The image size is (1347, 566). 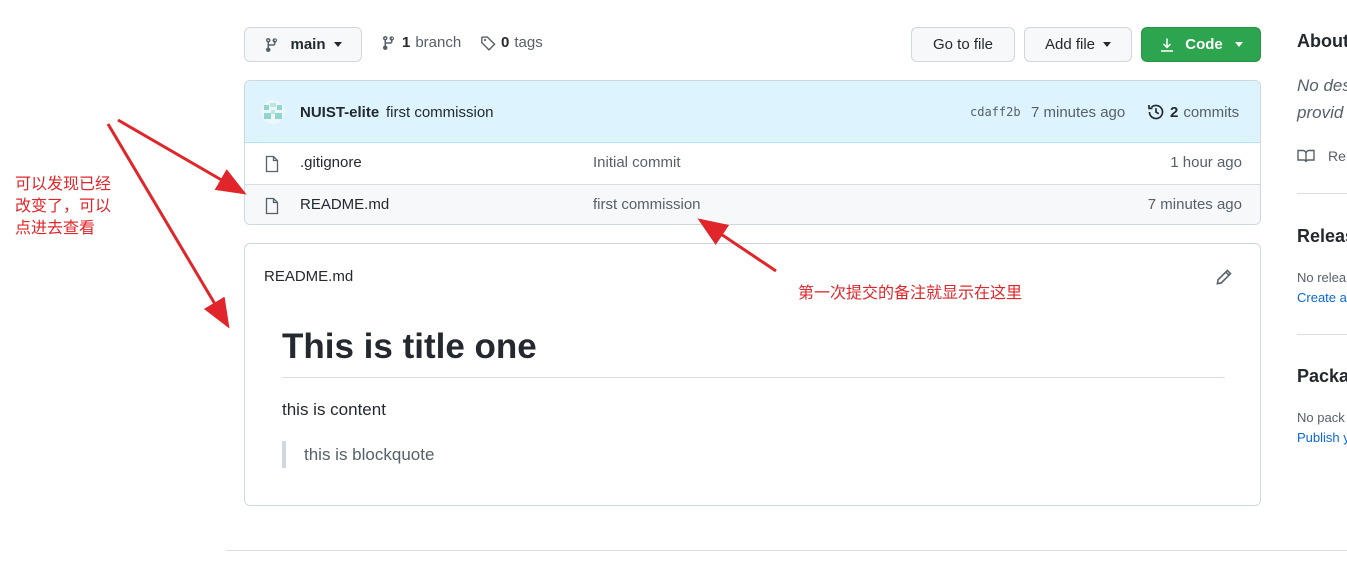 I want to click on commit-message: first commission, so click(x=440, y=112).